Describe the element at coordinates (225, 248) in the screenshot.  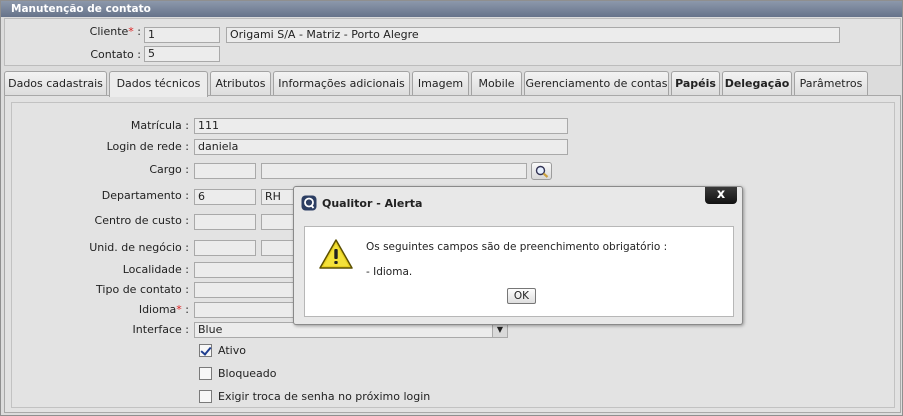
I see `unid-negocio-code-field` at that location.